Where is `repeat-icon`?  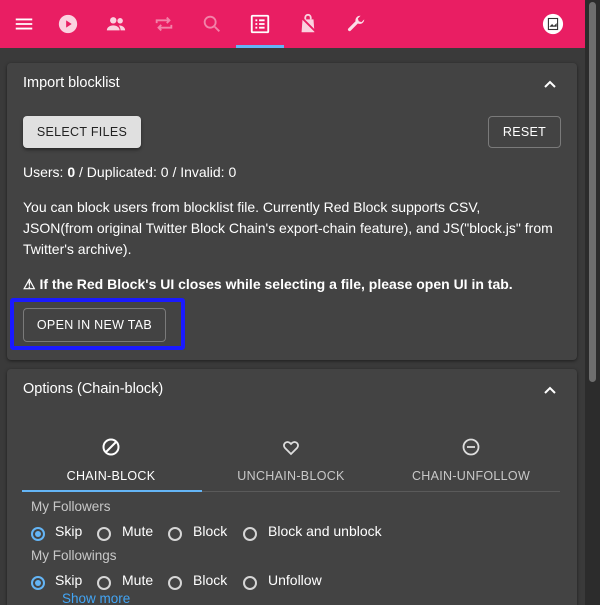
repeat-icon is located at coordinates (164, 24).